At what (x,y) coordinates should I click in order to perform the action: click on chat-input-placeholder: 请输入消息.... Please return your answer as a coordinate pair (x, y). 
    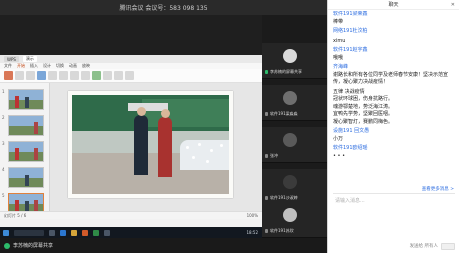
    Looking at the image, I should click on (350, 201).